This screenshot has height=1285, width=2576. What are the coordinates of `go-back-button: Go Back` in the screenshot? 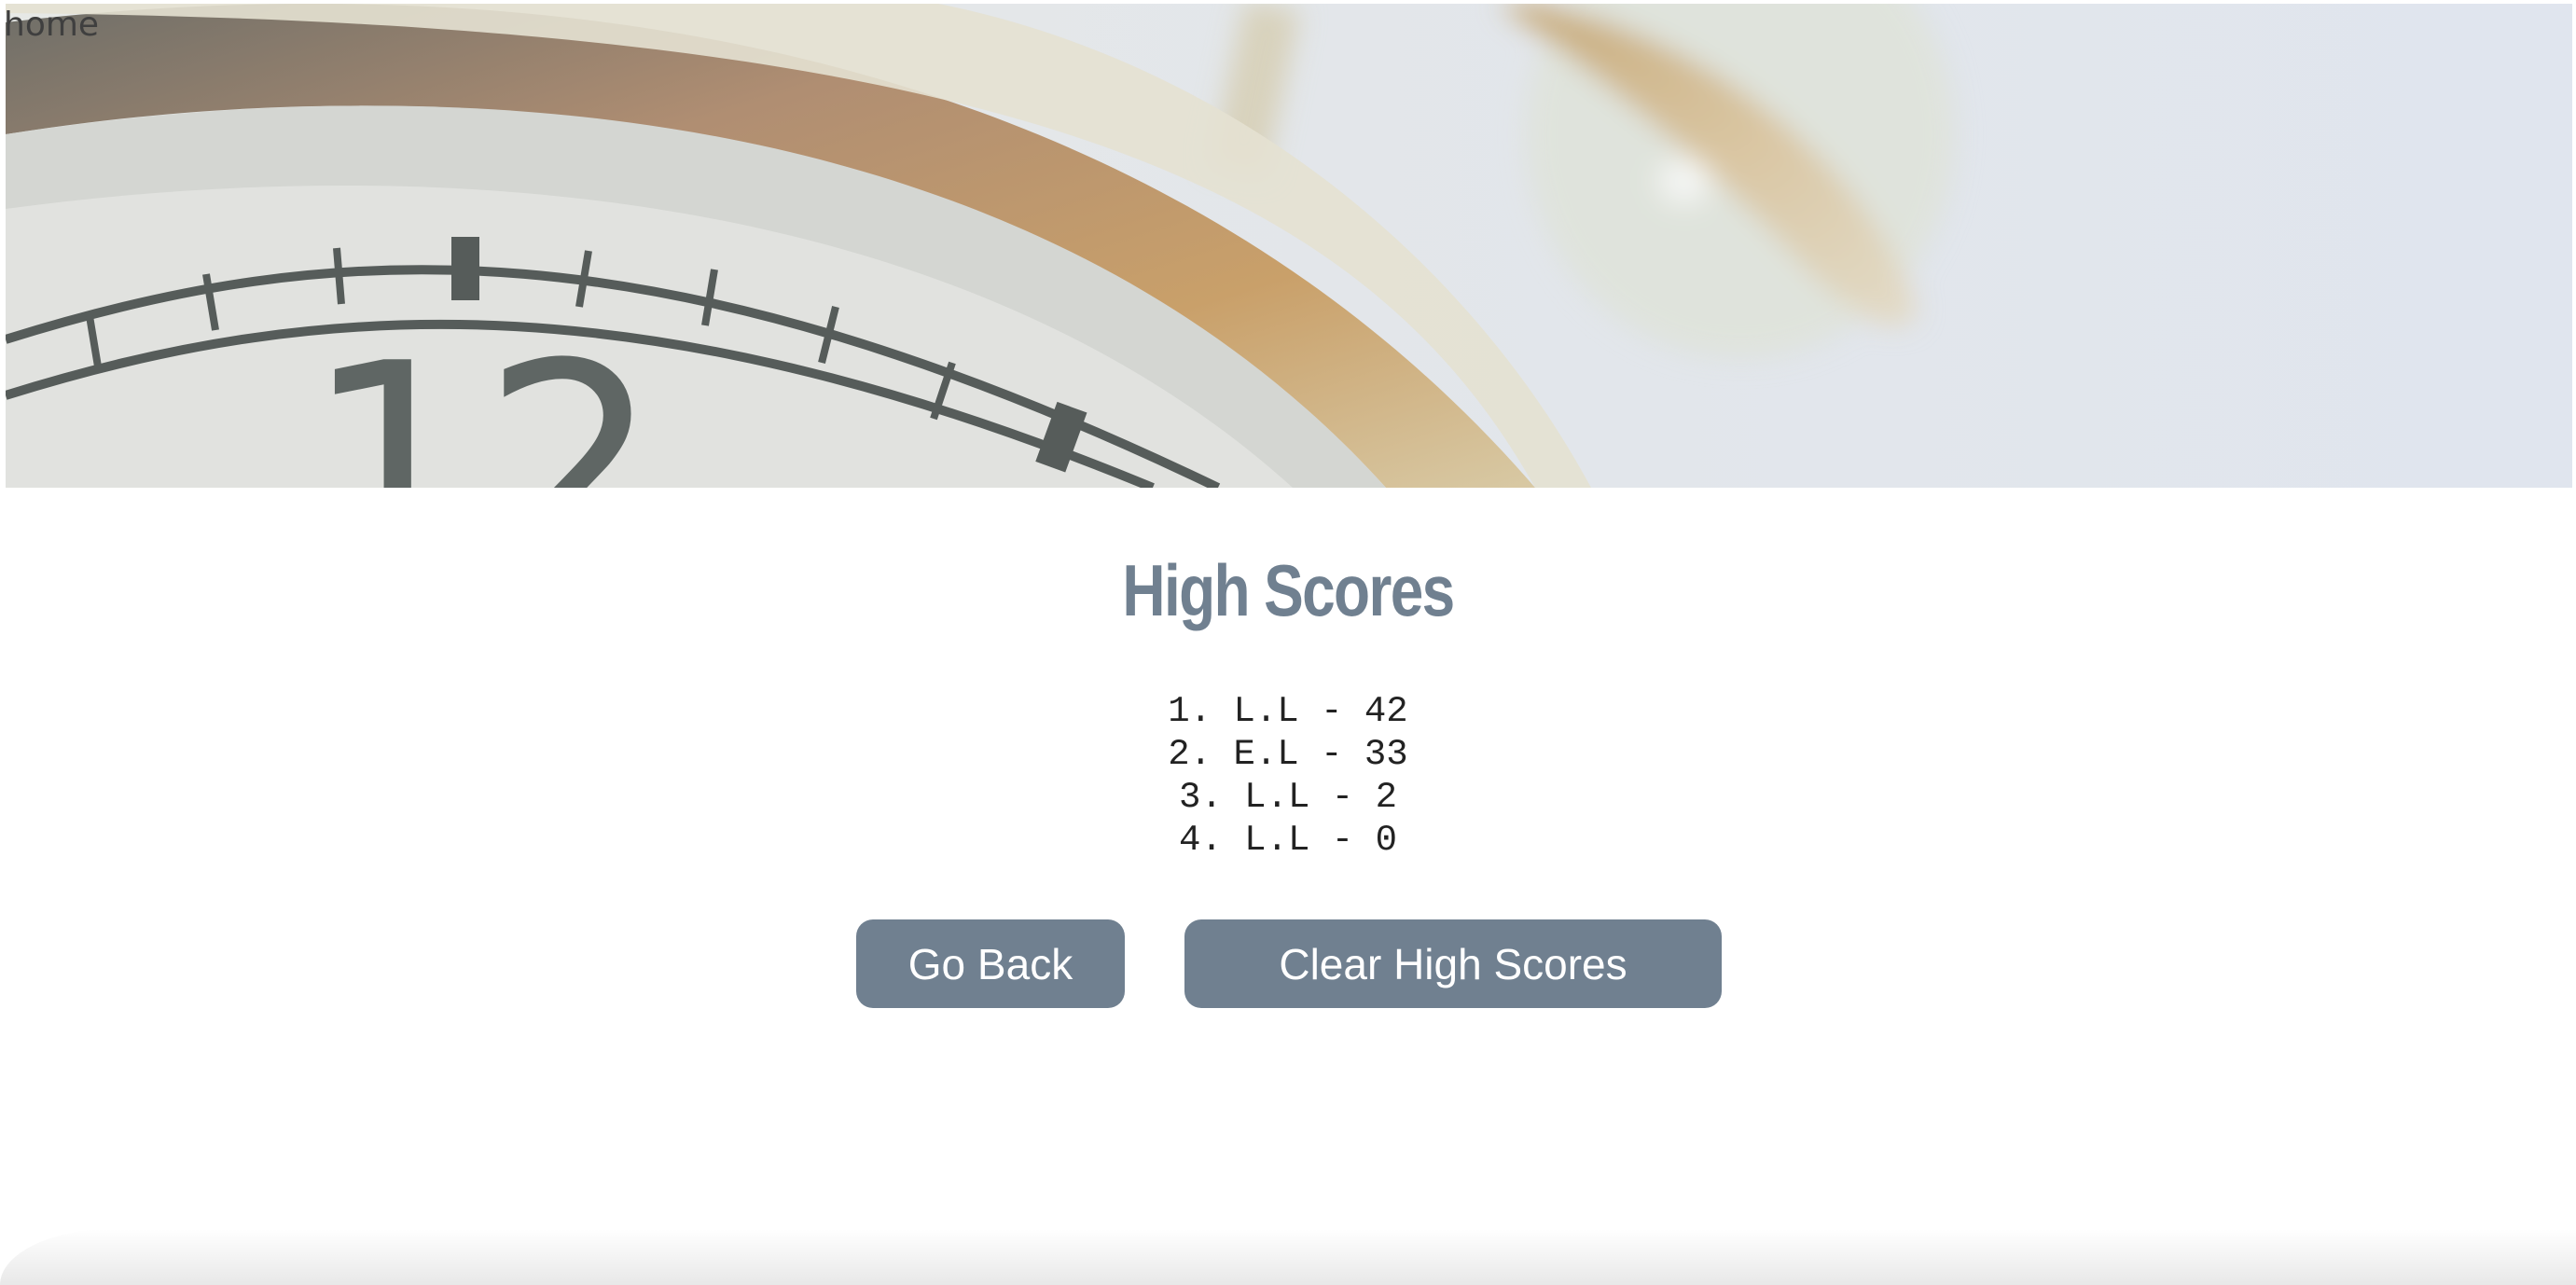 It's located at (991, 963).